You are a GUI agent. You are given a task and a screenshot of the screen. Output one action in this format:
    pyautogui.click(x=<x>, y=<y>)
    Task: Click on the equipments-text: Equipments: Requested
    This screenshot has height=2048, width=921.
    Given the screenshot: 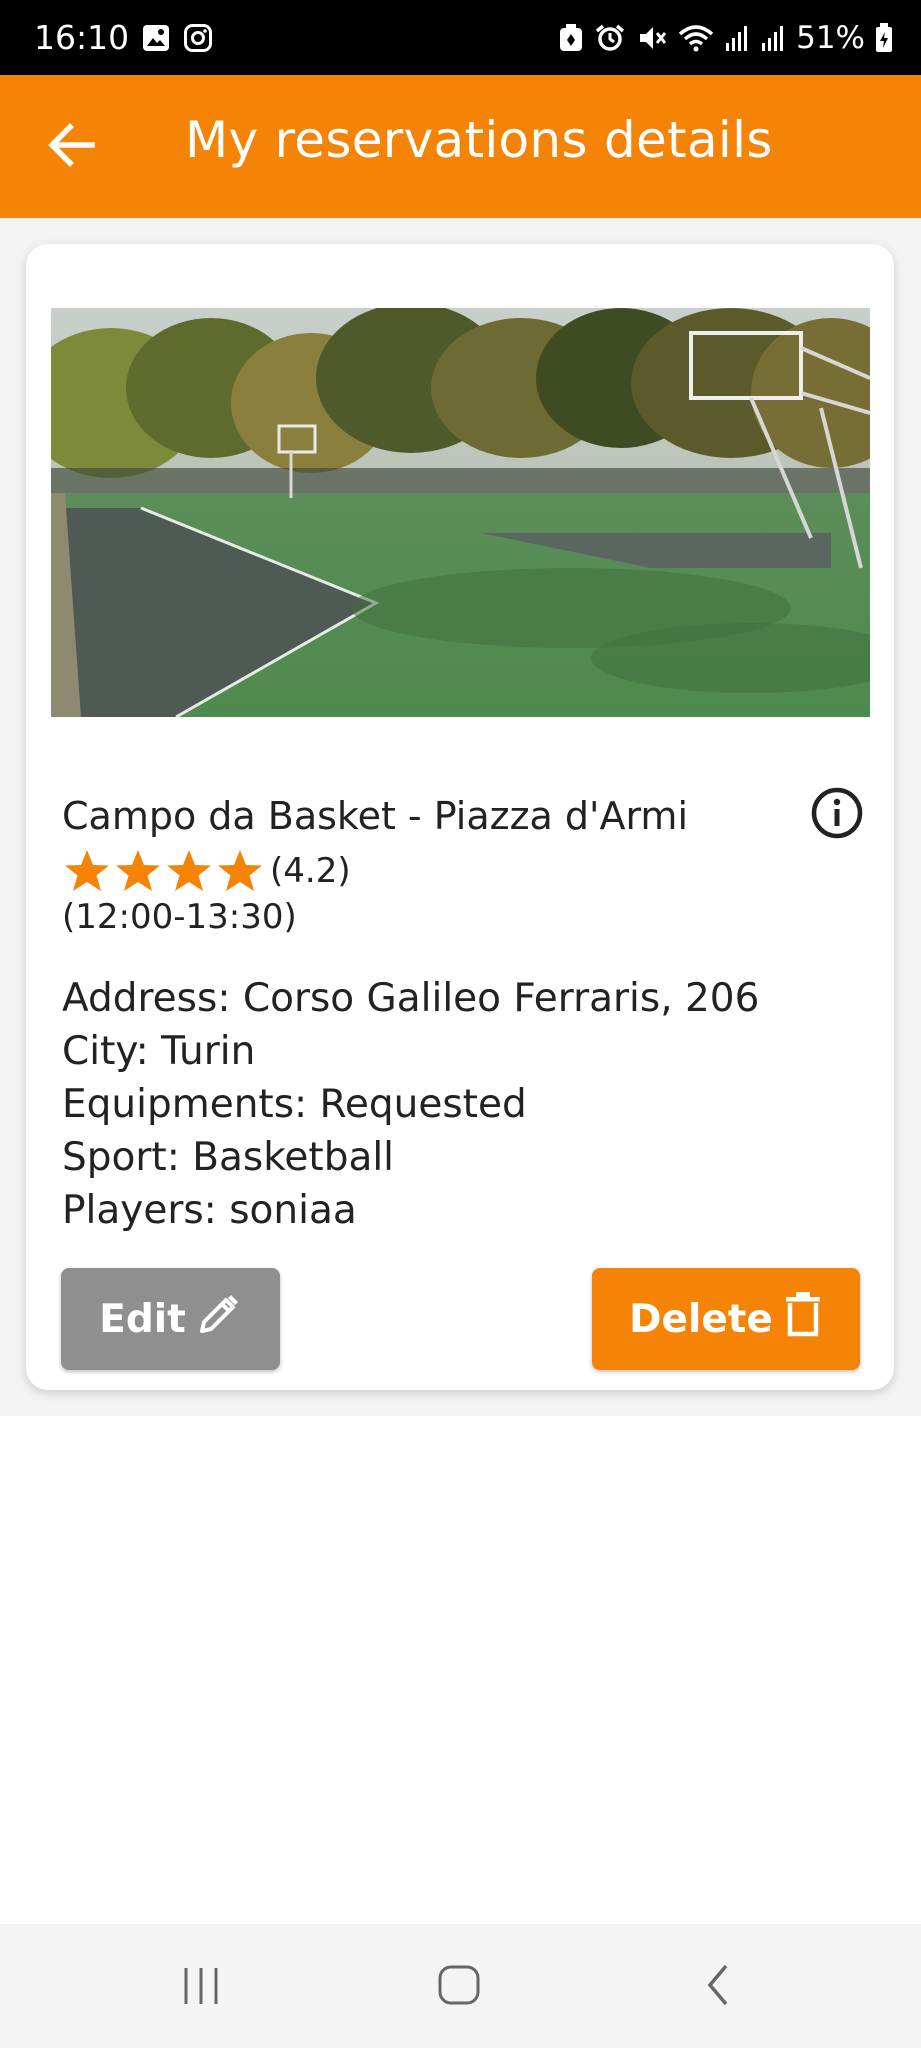 What is the action you would take?
    pyautogui.click(x=294, y=1104)
    